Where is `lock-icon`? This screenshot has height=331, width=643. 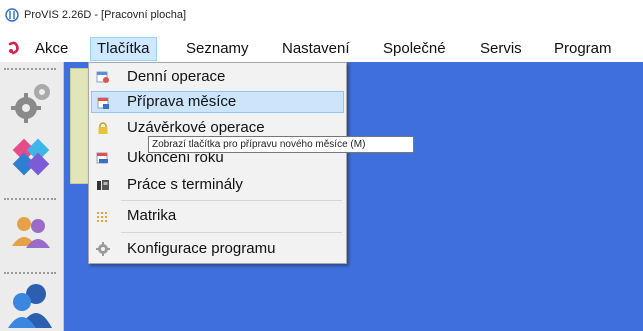
lock-icon is located at coordinates (103, 128).